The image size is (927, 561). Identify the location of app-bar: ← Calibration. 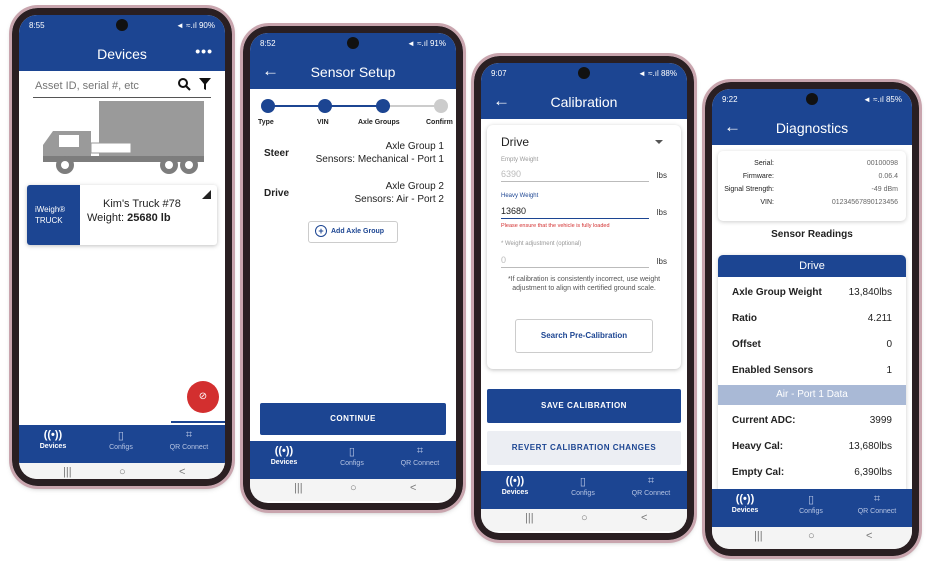
(584, 102).